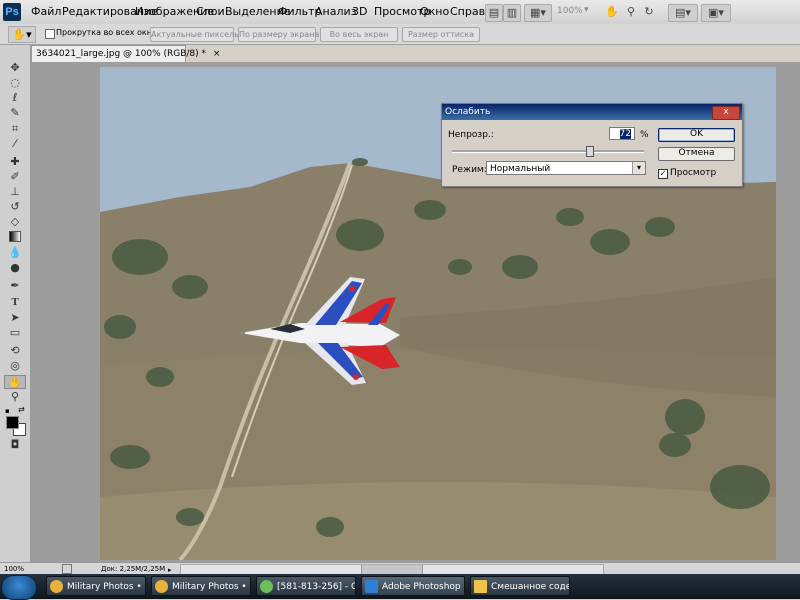  I want to click on opacity-input: 72, so click(622, 133).